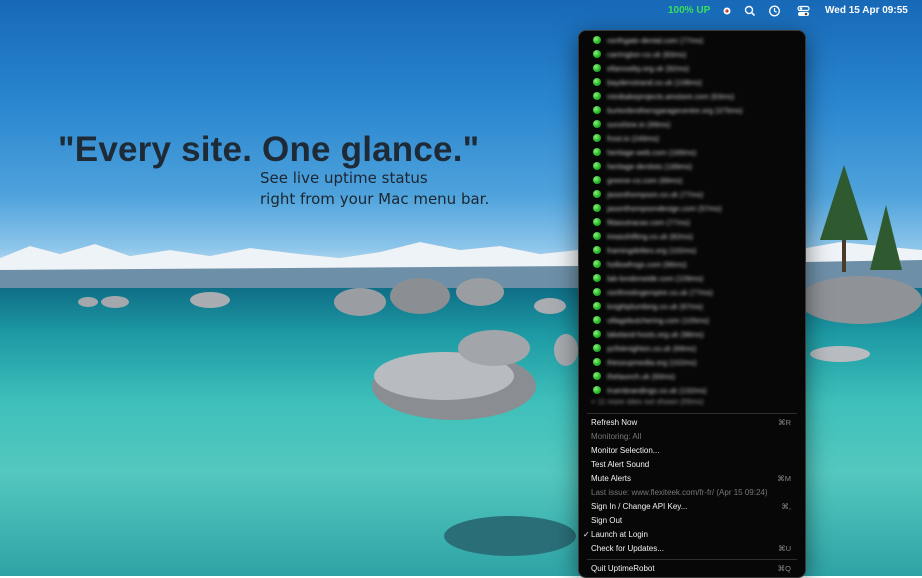 The image size is (922, 578). What do you see at coordinates (691, 377) in the screenshot?
I see `monitor-row: thelaunch.uk (93ms)` at bounding box center [691, 377].